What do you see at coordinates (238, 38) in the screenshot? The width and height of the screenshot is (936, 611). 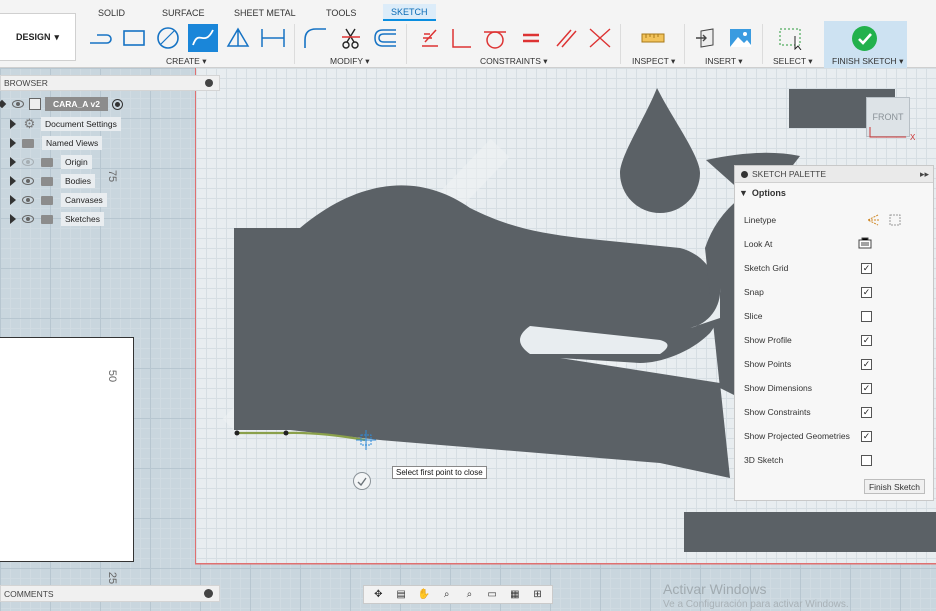 I see `triangle-tool-icon` at bounding box center [238, 38].